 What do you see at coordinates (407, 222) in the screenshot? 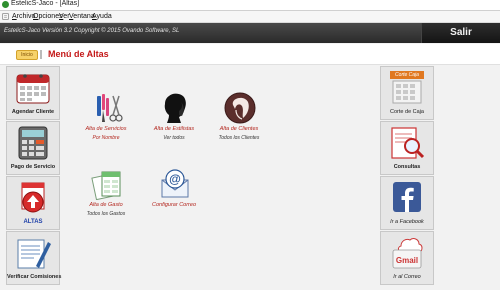
I see `facebook-label: Ir a Facebook` at bounding box center [407, 222].